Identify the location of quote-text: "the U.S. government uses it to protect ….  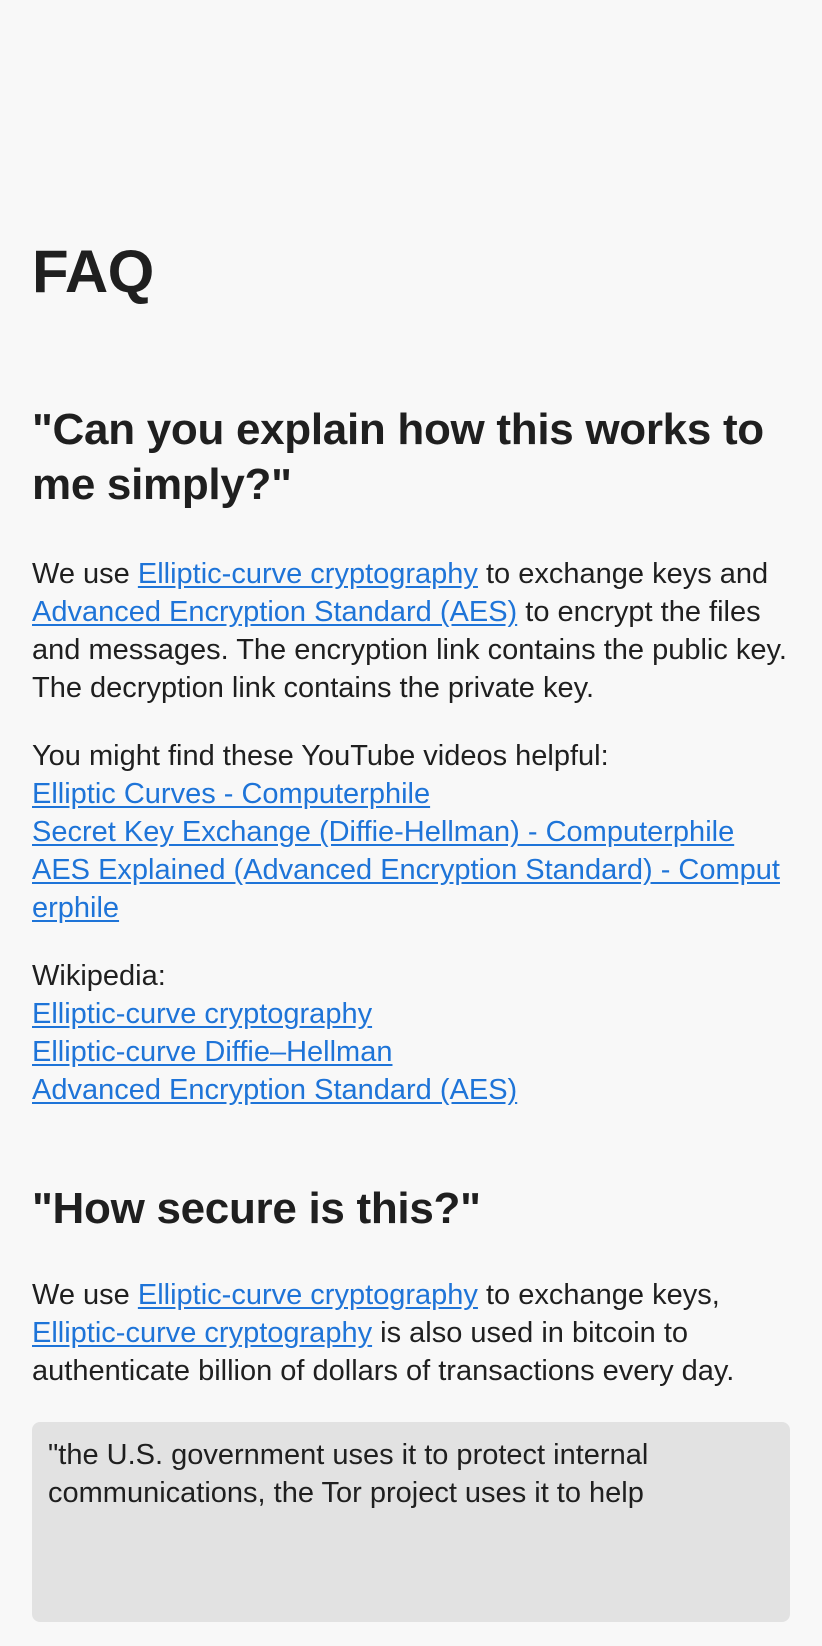
(348, 1474).